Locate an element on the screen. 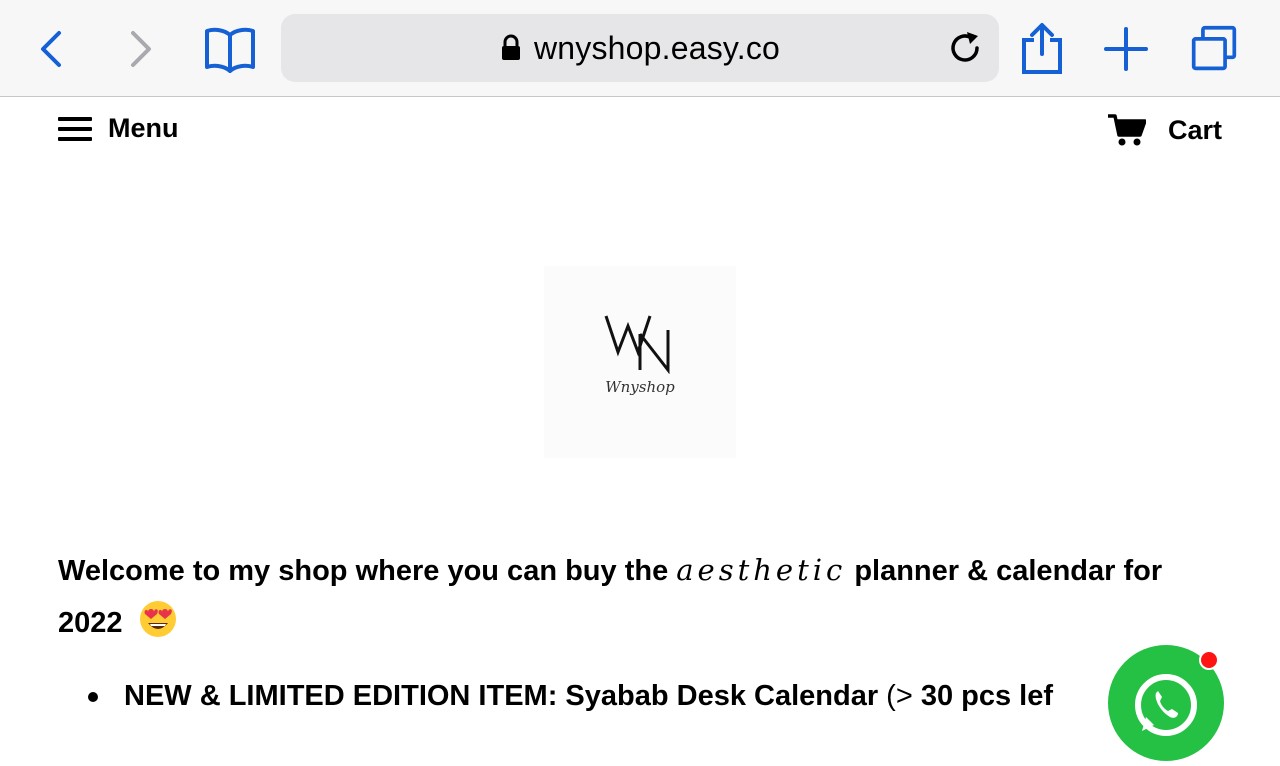 This screenshot has height=766, width=1280. browser-toolbar: wnyshop.easy.co is located at coordinates (640, 48).